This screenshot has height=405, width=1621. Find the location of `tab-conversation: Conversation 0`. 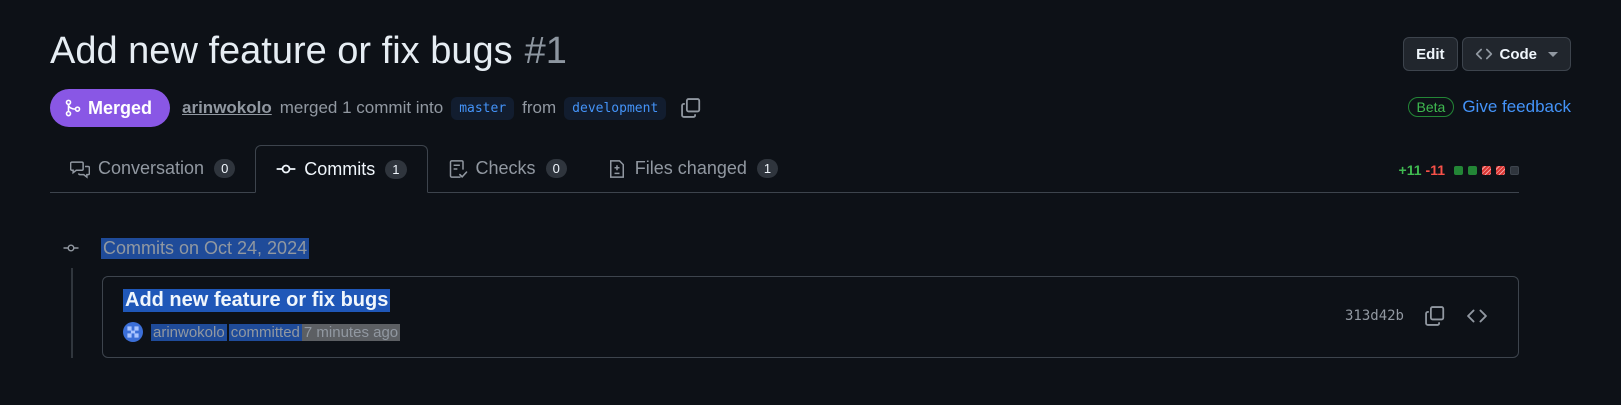

tab-conversation: Conversation 0 is located at coordinates (152, 168).